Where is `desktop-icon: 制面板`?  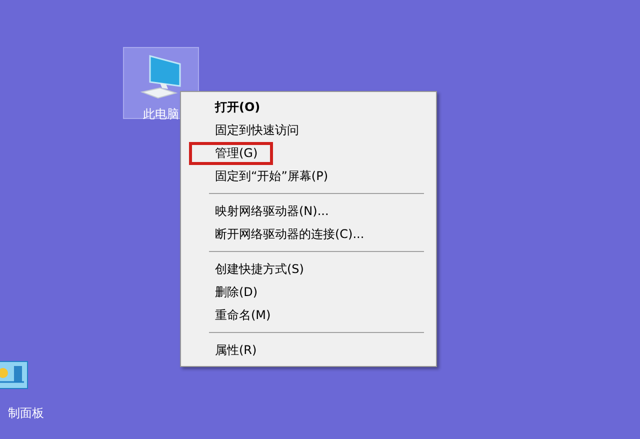
desktop-icon: 制面板 is located at coordinates (26, 390).